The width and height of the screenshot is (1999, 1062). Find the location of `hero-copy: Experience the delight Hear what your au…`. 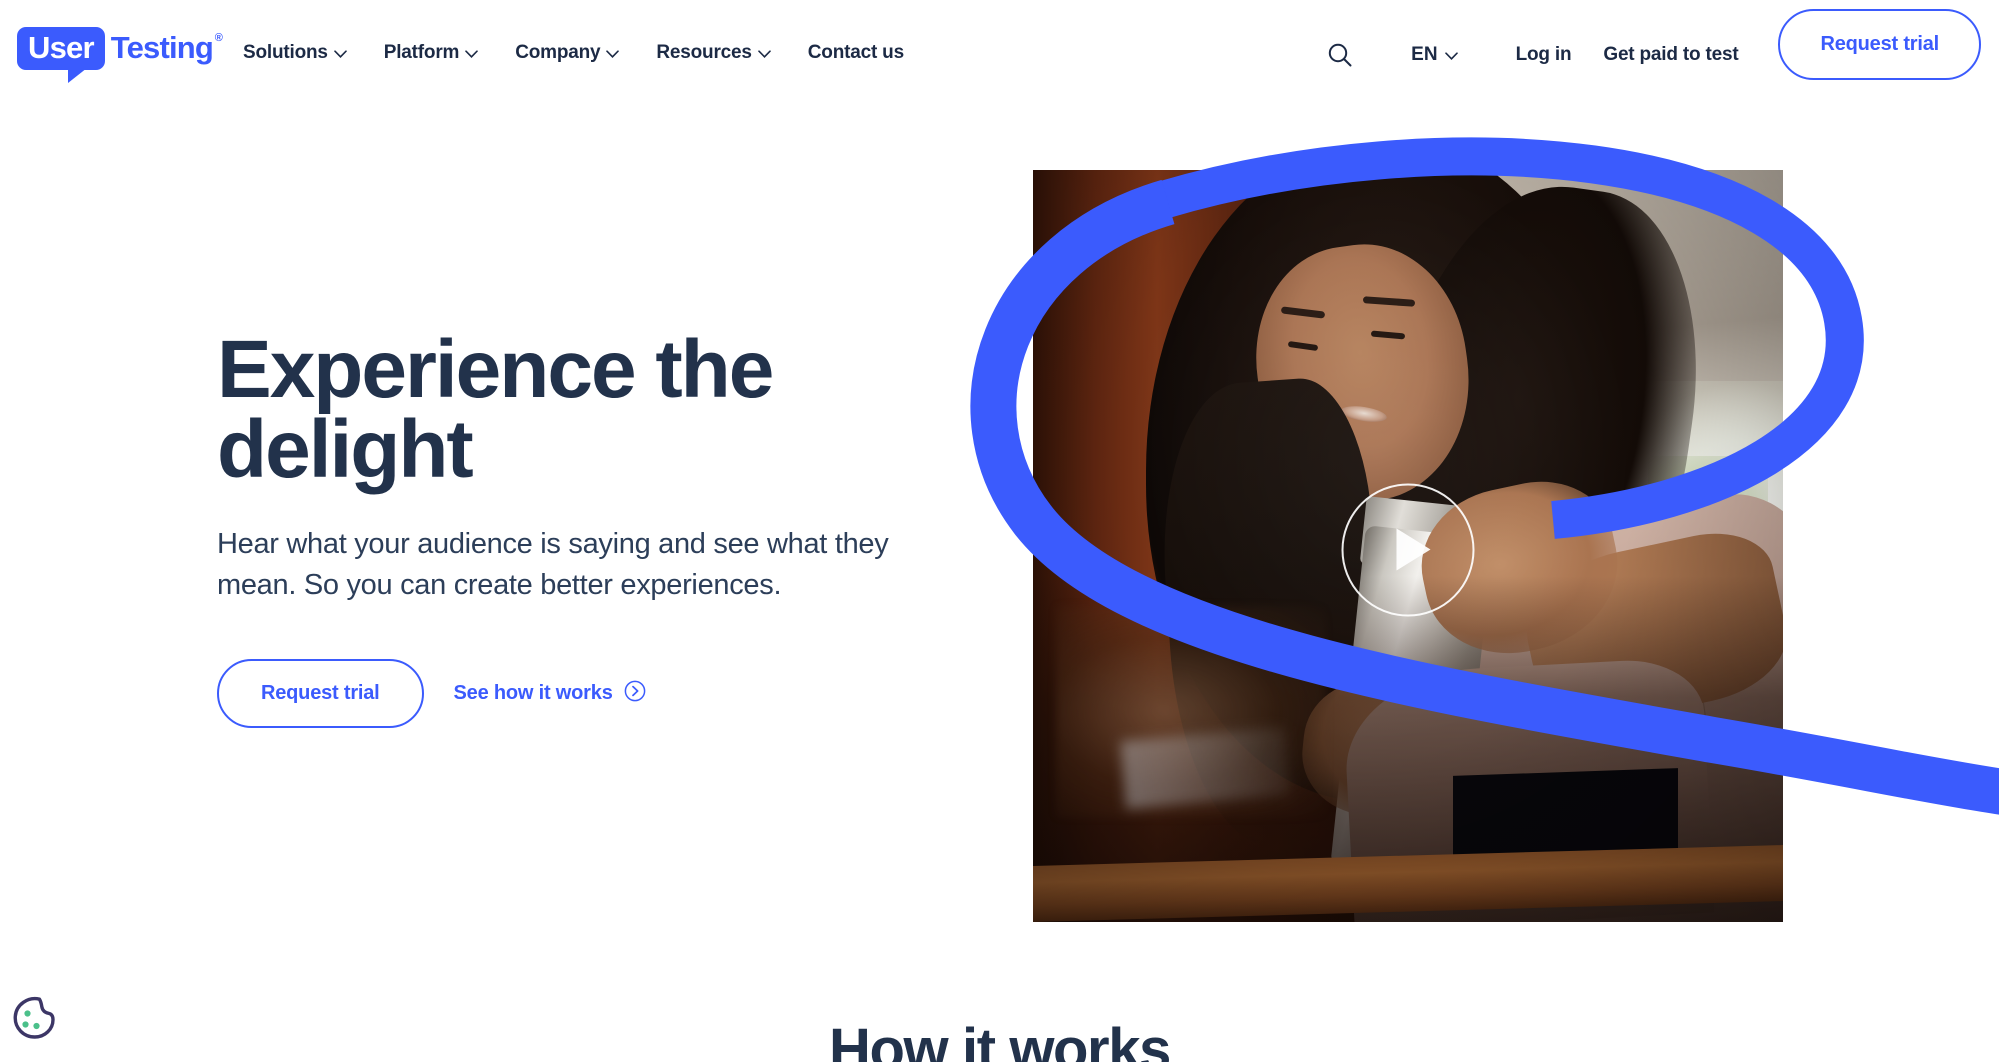

hero-copy: Experience the delight Hear what your au… is located at coordinates (607, 526).